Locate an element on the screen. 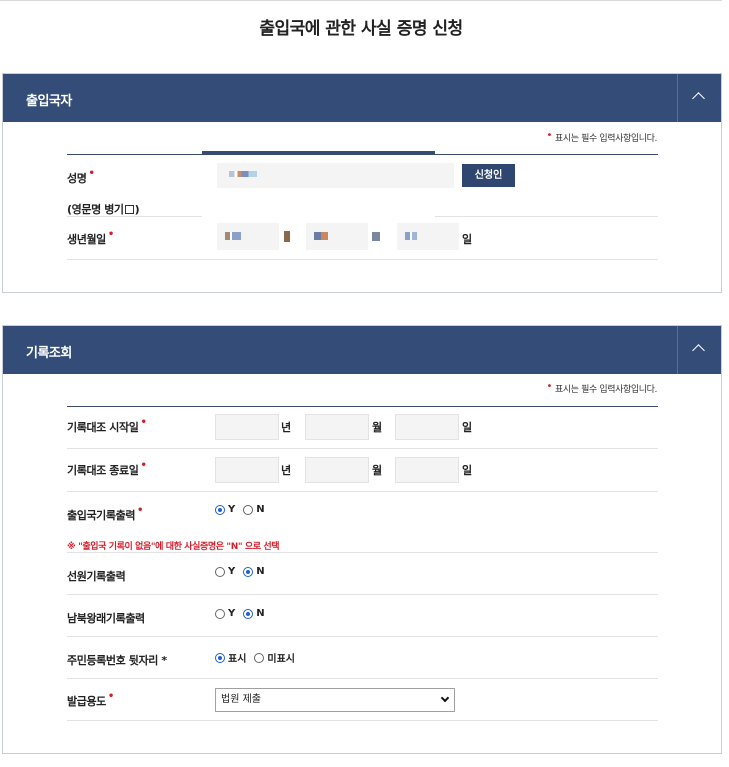  nk-record-label: 남북왕래기록출력 is located at coordinates (106, 618).